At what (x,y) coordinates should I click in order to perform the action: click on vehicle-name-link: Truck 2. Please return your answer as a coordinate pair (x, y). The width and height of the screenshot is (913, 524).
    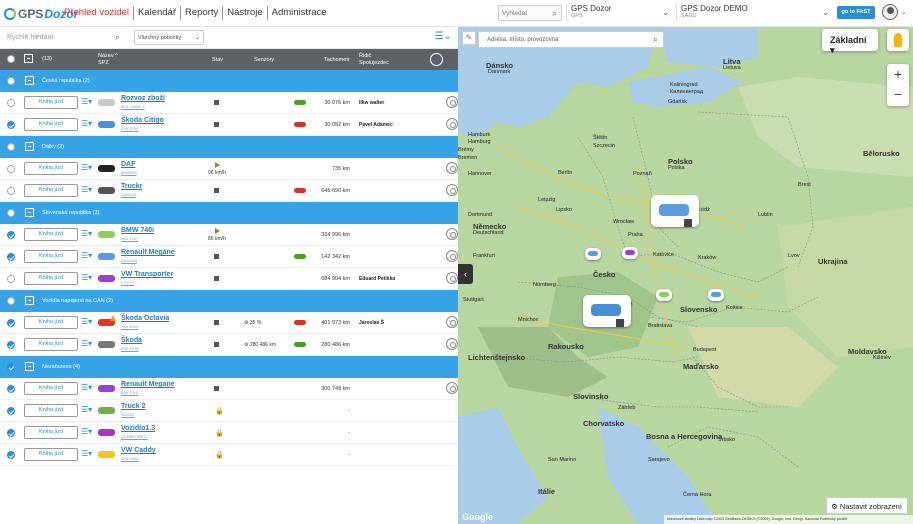
    Looking at the image, I should click on (133, 406).